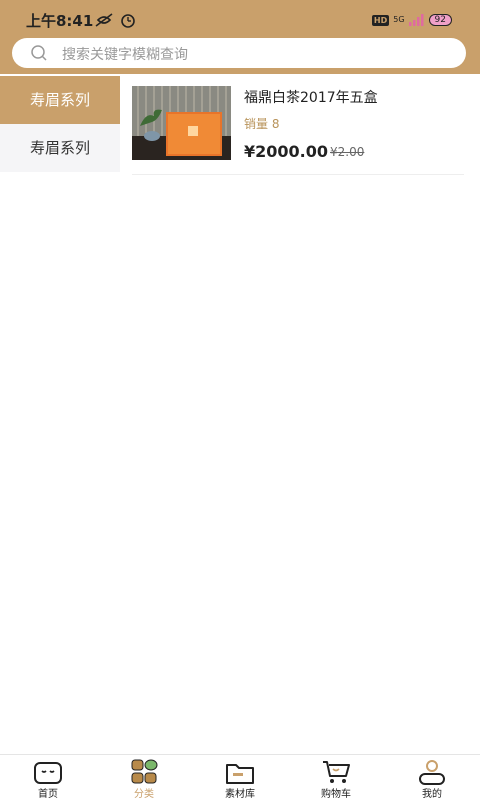  Describe the element at coordinates (416, 20) in the screenshot. I see `signal-icon` at that location.